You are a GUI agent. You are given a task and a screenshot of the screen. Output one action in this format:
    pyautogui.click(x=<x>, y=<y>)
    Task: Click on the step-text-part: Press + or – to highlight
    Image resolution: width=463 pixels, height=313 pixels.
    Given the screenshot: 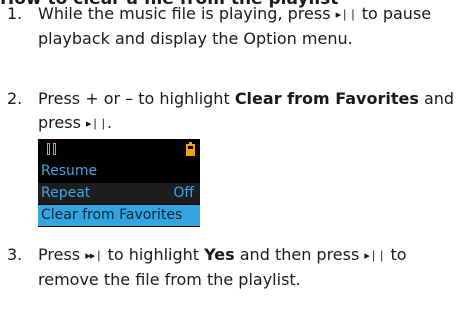 What is the action you would take?
    pyautogui.click(x=134, y=98)
    